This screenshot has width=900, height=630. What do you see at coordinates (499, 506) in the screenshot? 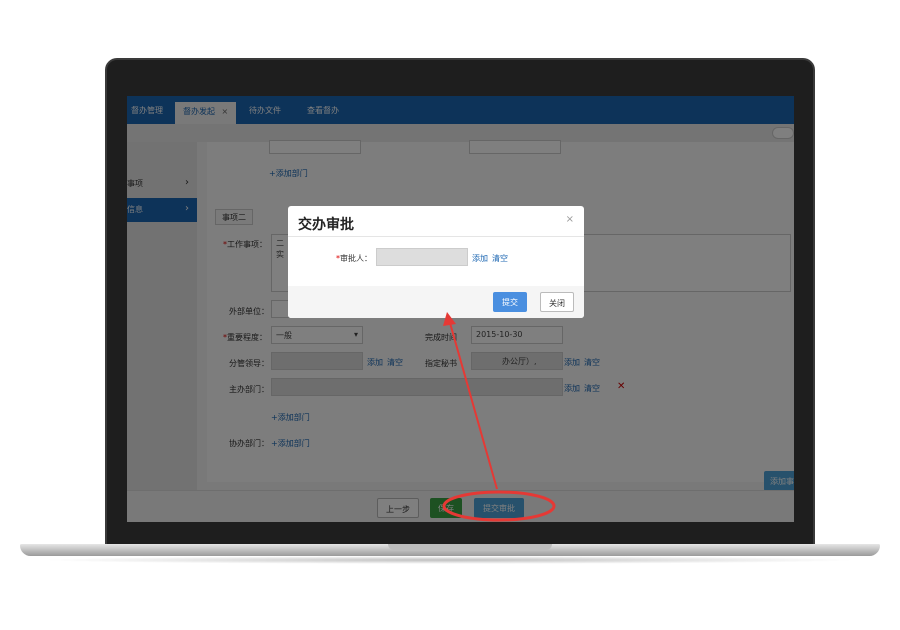
I see `annotation-circle` at bounding box center [499, 506].